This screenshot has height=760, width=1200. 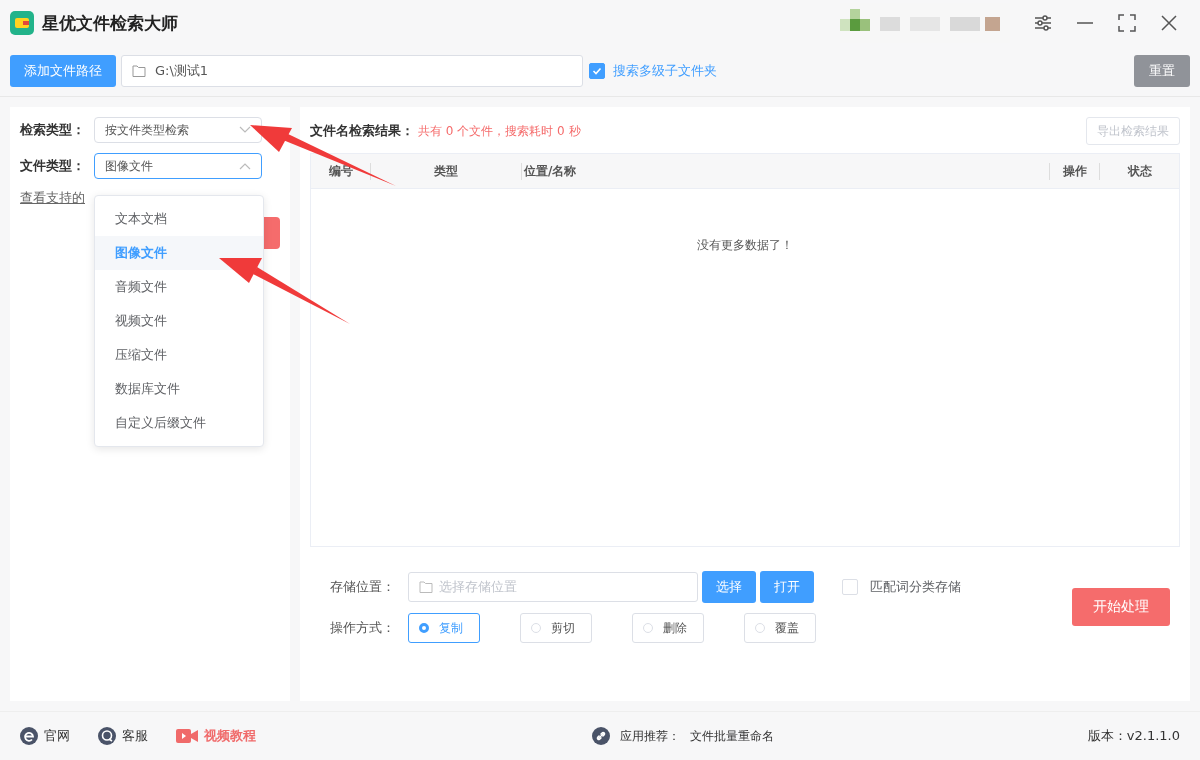 What do you see at coordinates (179, 389) in the screenshot?
I see `dropdown-option: 数据库文件` at bounding box center [179, 389].